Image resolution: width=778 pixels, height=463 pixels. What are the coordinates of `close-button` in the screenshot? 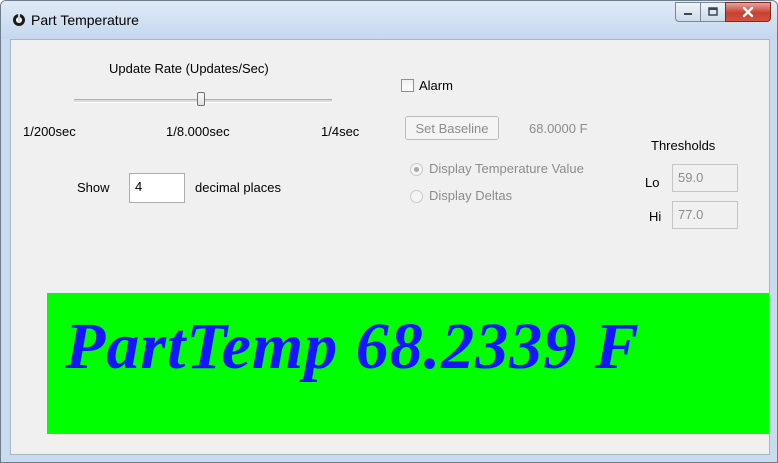 It's located at (748, 12).